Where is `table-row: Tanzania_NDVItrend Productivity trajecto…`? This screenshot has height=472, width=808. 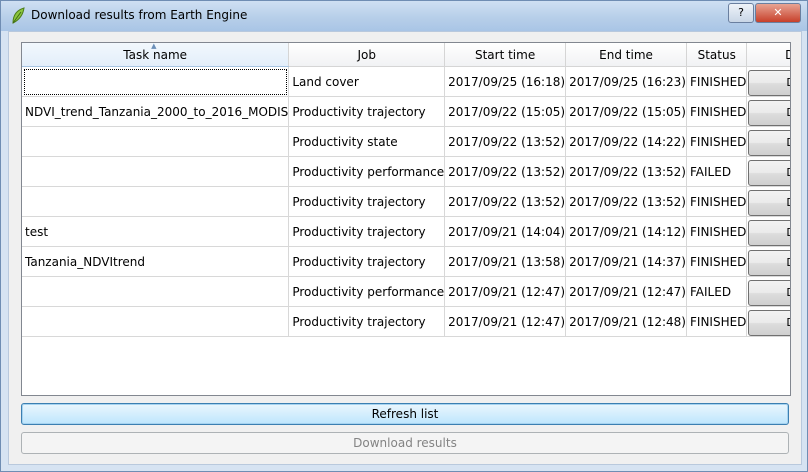 table-row: Tanzania_NDVItrend Productivity trajecto… is located at coordinates (406, 261).